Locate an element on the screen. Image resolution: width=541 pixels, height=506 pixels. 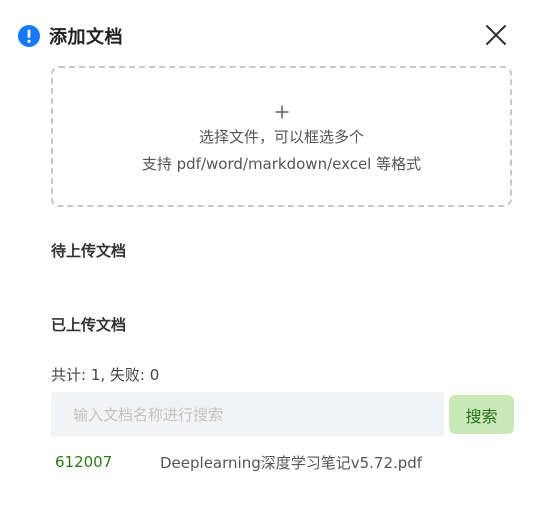
dialog-header: 添加文档 is located at coordinates (70, 36).